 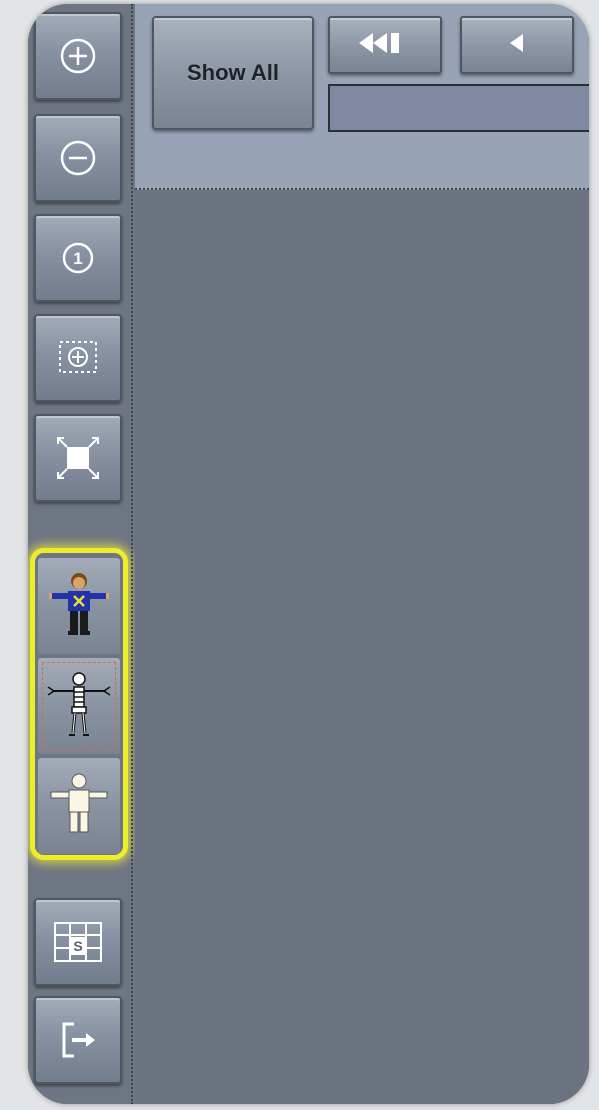 What do you see at coordinates (132, 554) in the screenshot?
I see `sidebar-divider` at bounding box center [132, 554].